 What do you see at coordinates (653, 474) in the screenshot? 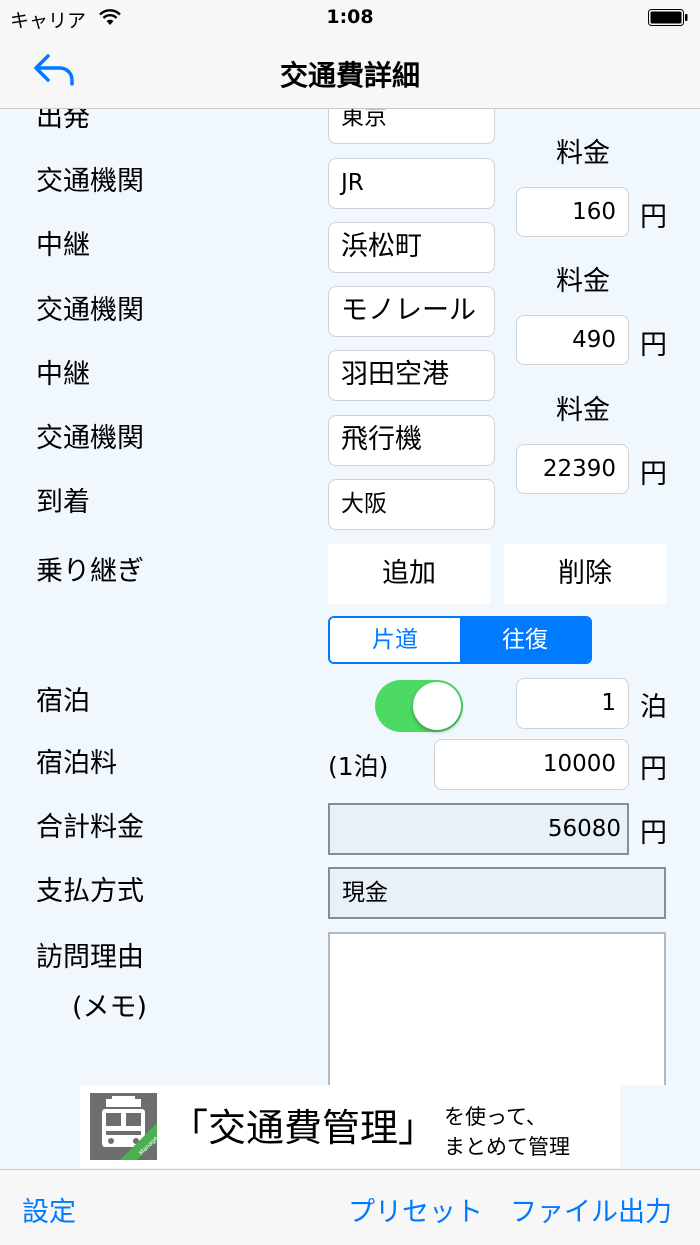
I see `yen-unit-3: 円` at bounding box center [653, 474].